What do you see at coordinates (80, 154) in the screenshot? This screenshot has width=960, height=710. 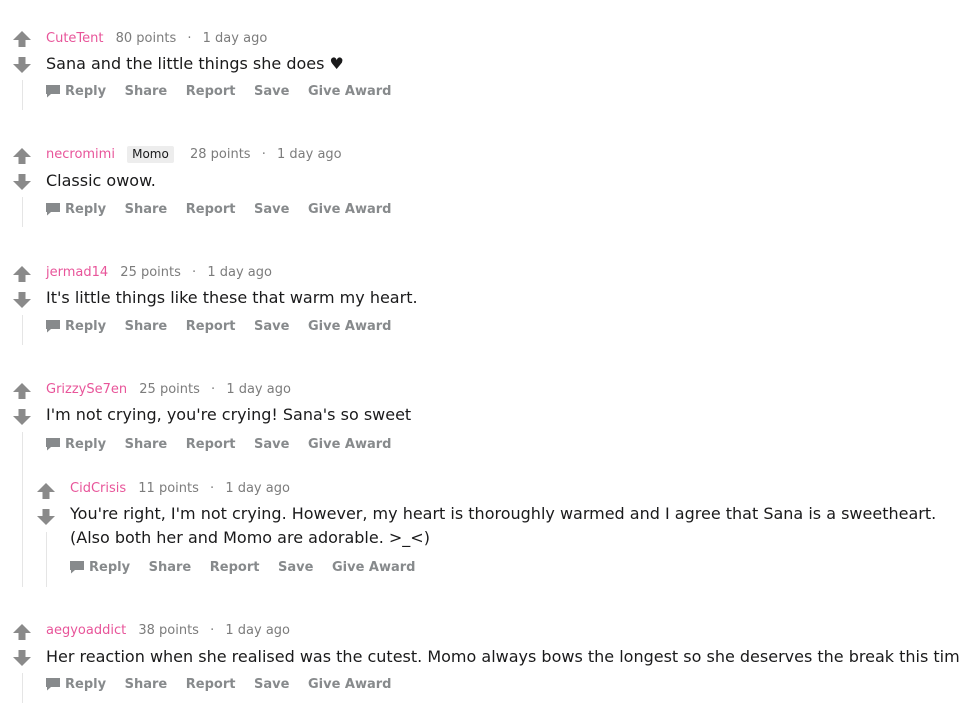 I see `comment-author: necromimi` at bounding box center [80, 154].